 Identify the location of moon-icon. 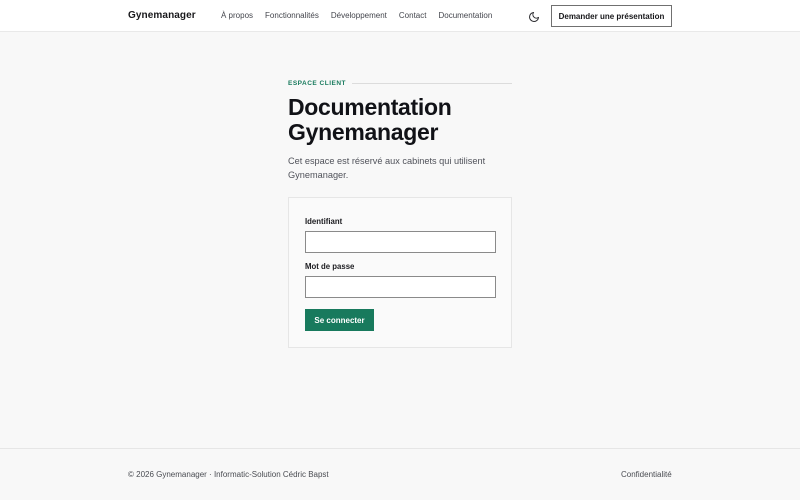
(534, 17).